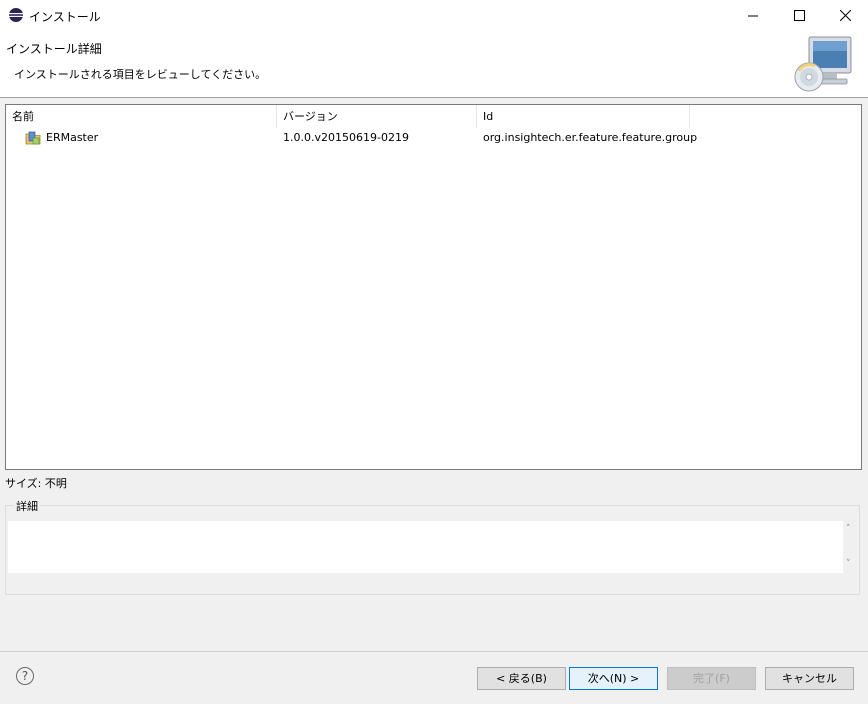  What do you see at coordinates (711, 678) in the screenshot?
I see `finish-button: 完了(F)` at bounding box center [711, 678].